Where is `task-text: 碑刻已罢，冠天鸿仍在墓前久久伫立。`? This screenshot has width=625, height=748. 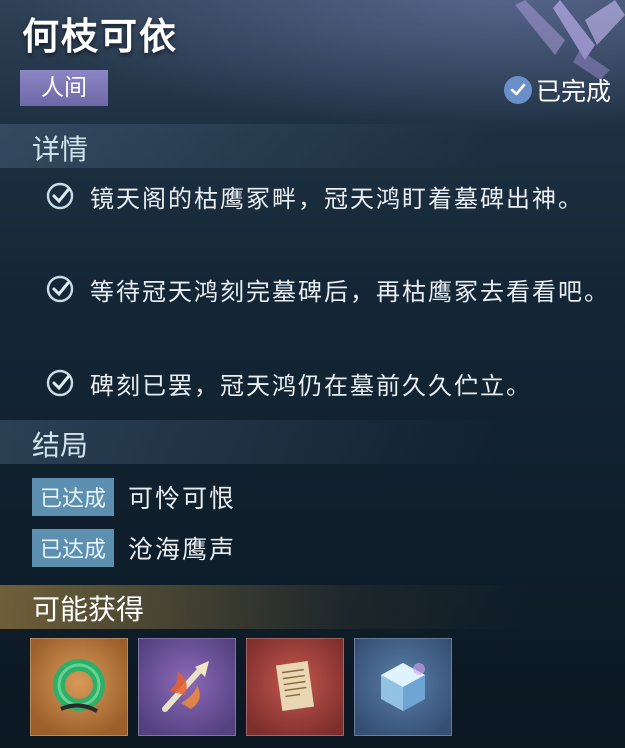 task-text: 碑刻已罢，冠天鸿仍在墓前久久伫立。 is located at coordinates (311, 386).